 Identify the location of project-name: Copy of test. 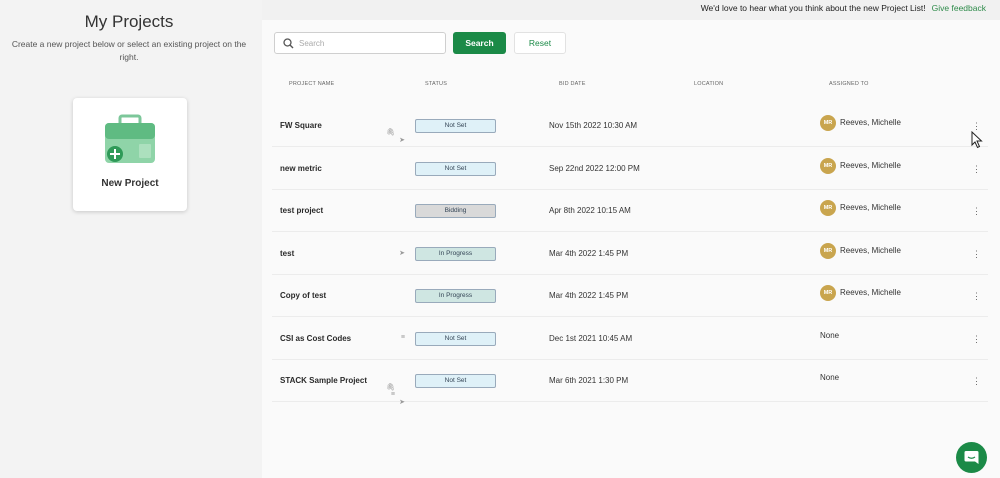
(303, 295).